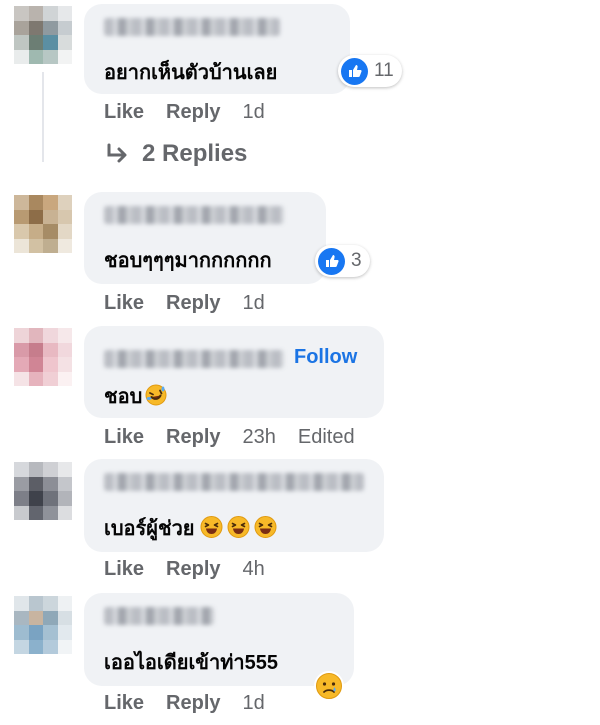 The width and height of the screenshot is (600, 725). What do you see at coordinates (326, 437) in the screenshot?
I see `edited-label: Edited` at bounding box center [326, 437].